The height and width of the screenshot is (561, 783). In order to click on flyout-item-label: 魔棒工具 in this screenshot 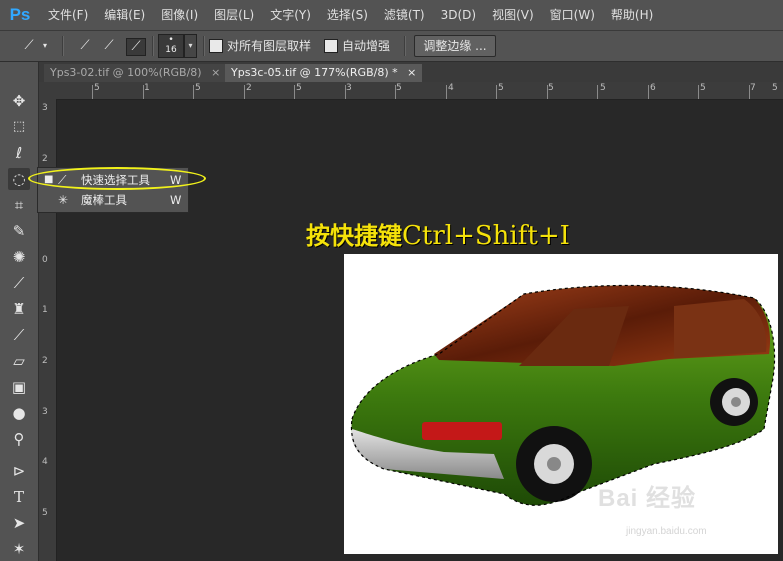, I will do `click(104, 200)`.